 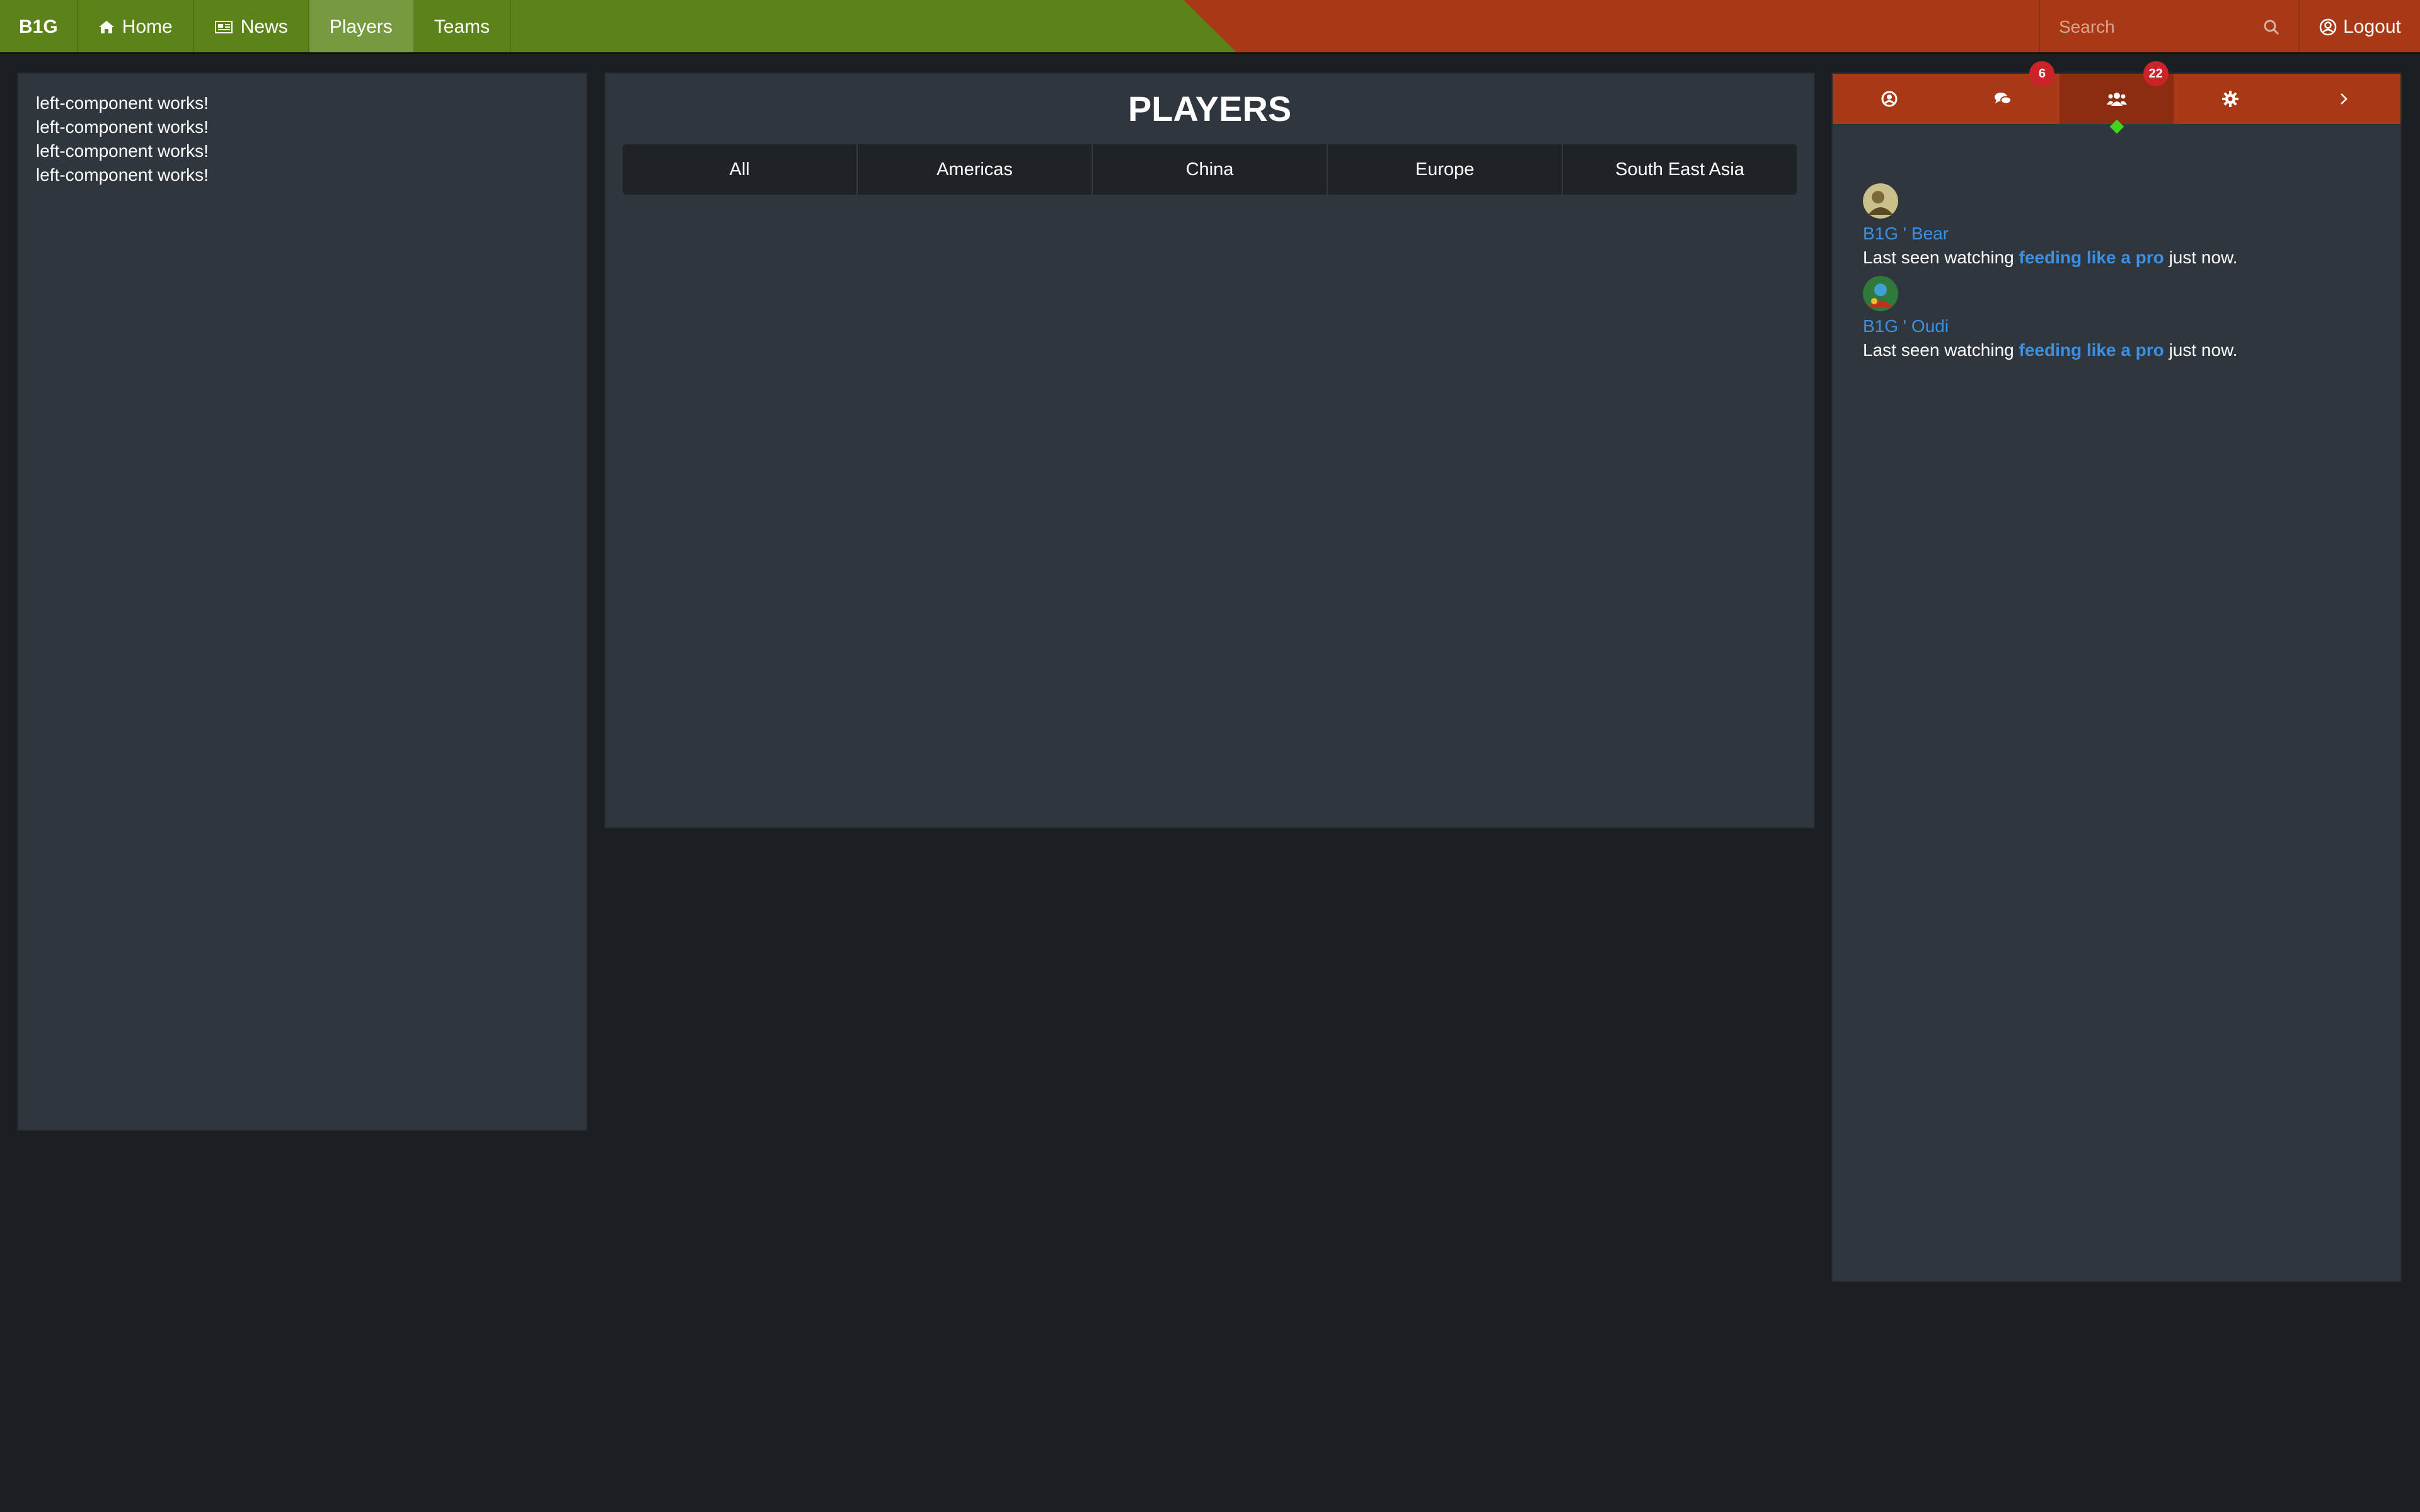 I want to click on chevron-right-icon, so click(x=2345, y=99).